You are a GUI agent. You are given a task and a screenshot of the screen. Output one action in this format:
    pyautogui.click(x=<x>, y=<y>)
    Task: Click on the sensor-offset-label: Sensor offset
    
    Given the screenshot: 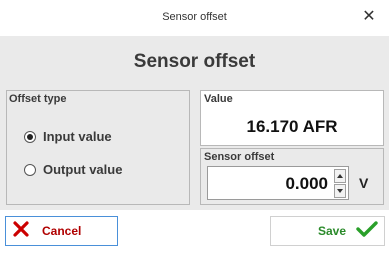 What is the action you would take?
    pyautogui.click(x=239, y=157)
    